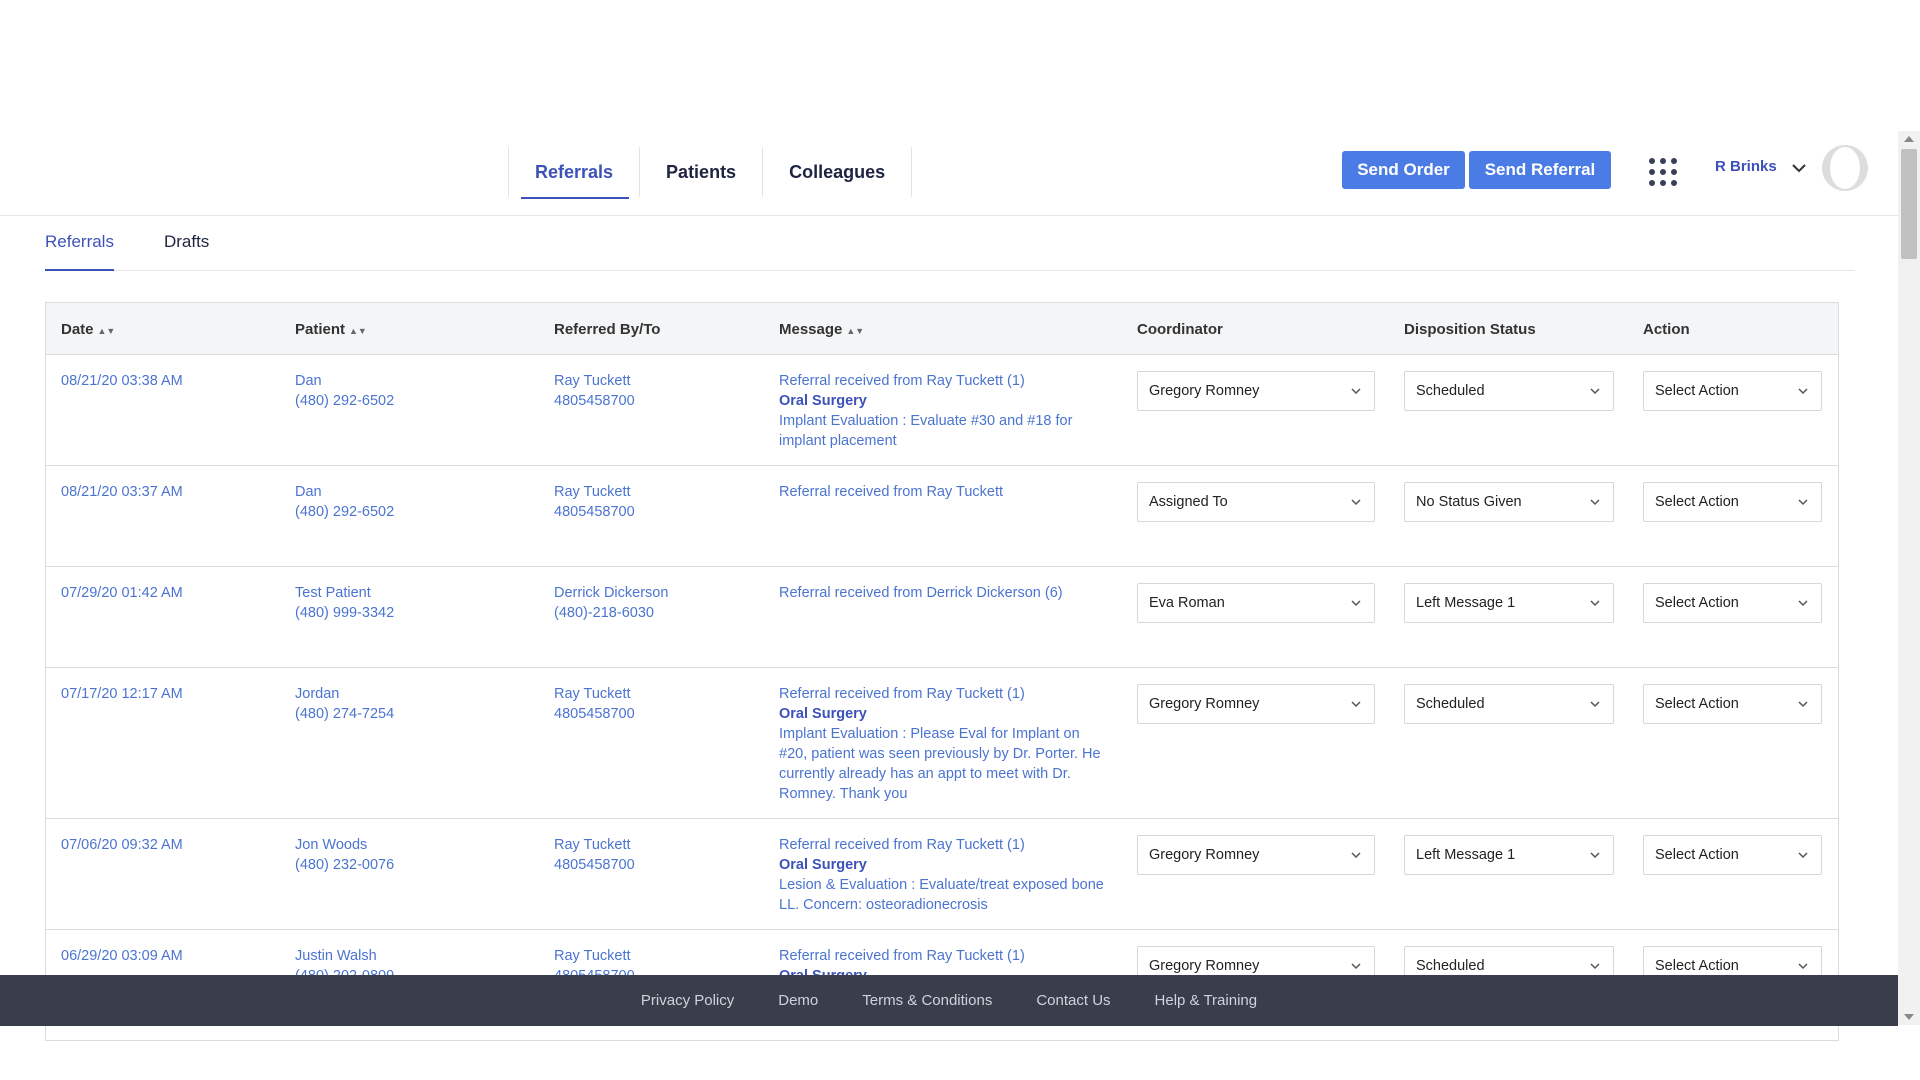 This screenshot has width=1920, height=1080. Describe the element at coordinates (344, 613) in the screenshot. I see `patient-phone: (480) 999-3342` at that location.